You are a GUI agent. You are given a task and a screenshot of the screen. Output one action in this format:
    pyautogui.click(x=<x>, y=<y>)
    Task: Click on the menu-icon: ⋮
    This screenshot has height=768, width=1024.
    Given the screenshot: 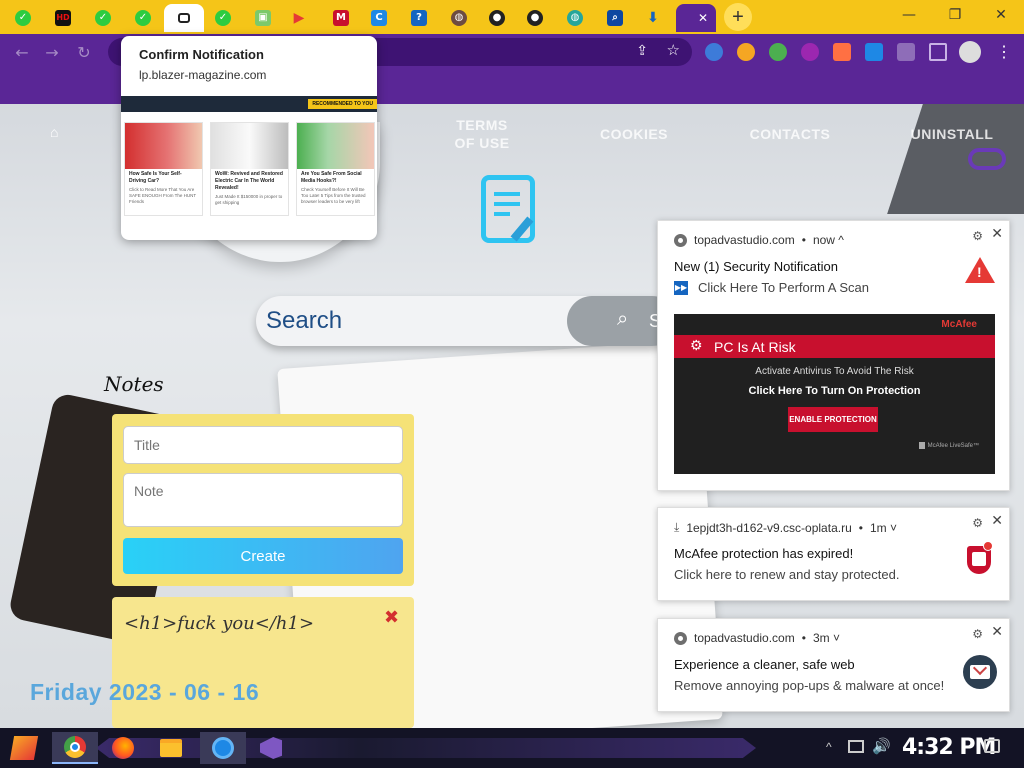 What is the action you would take?
    pyautogui.click(x=1004, y=52)
    